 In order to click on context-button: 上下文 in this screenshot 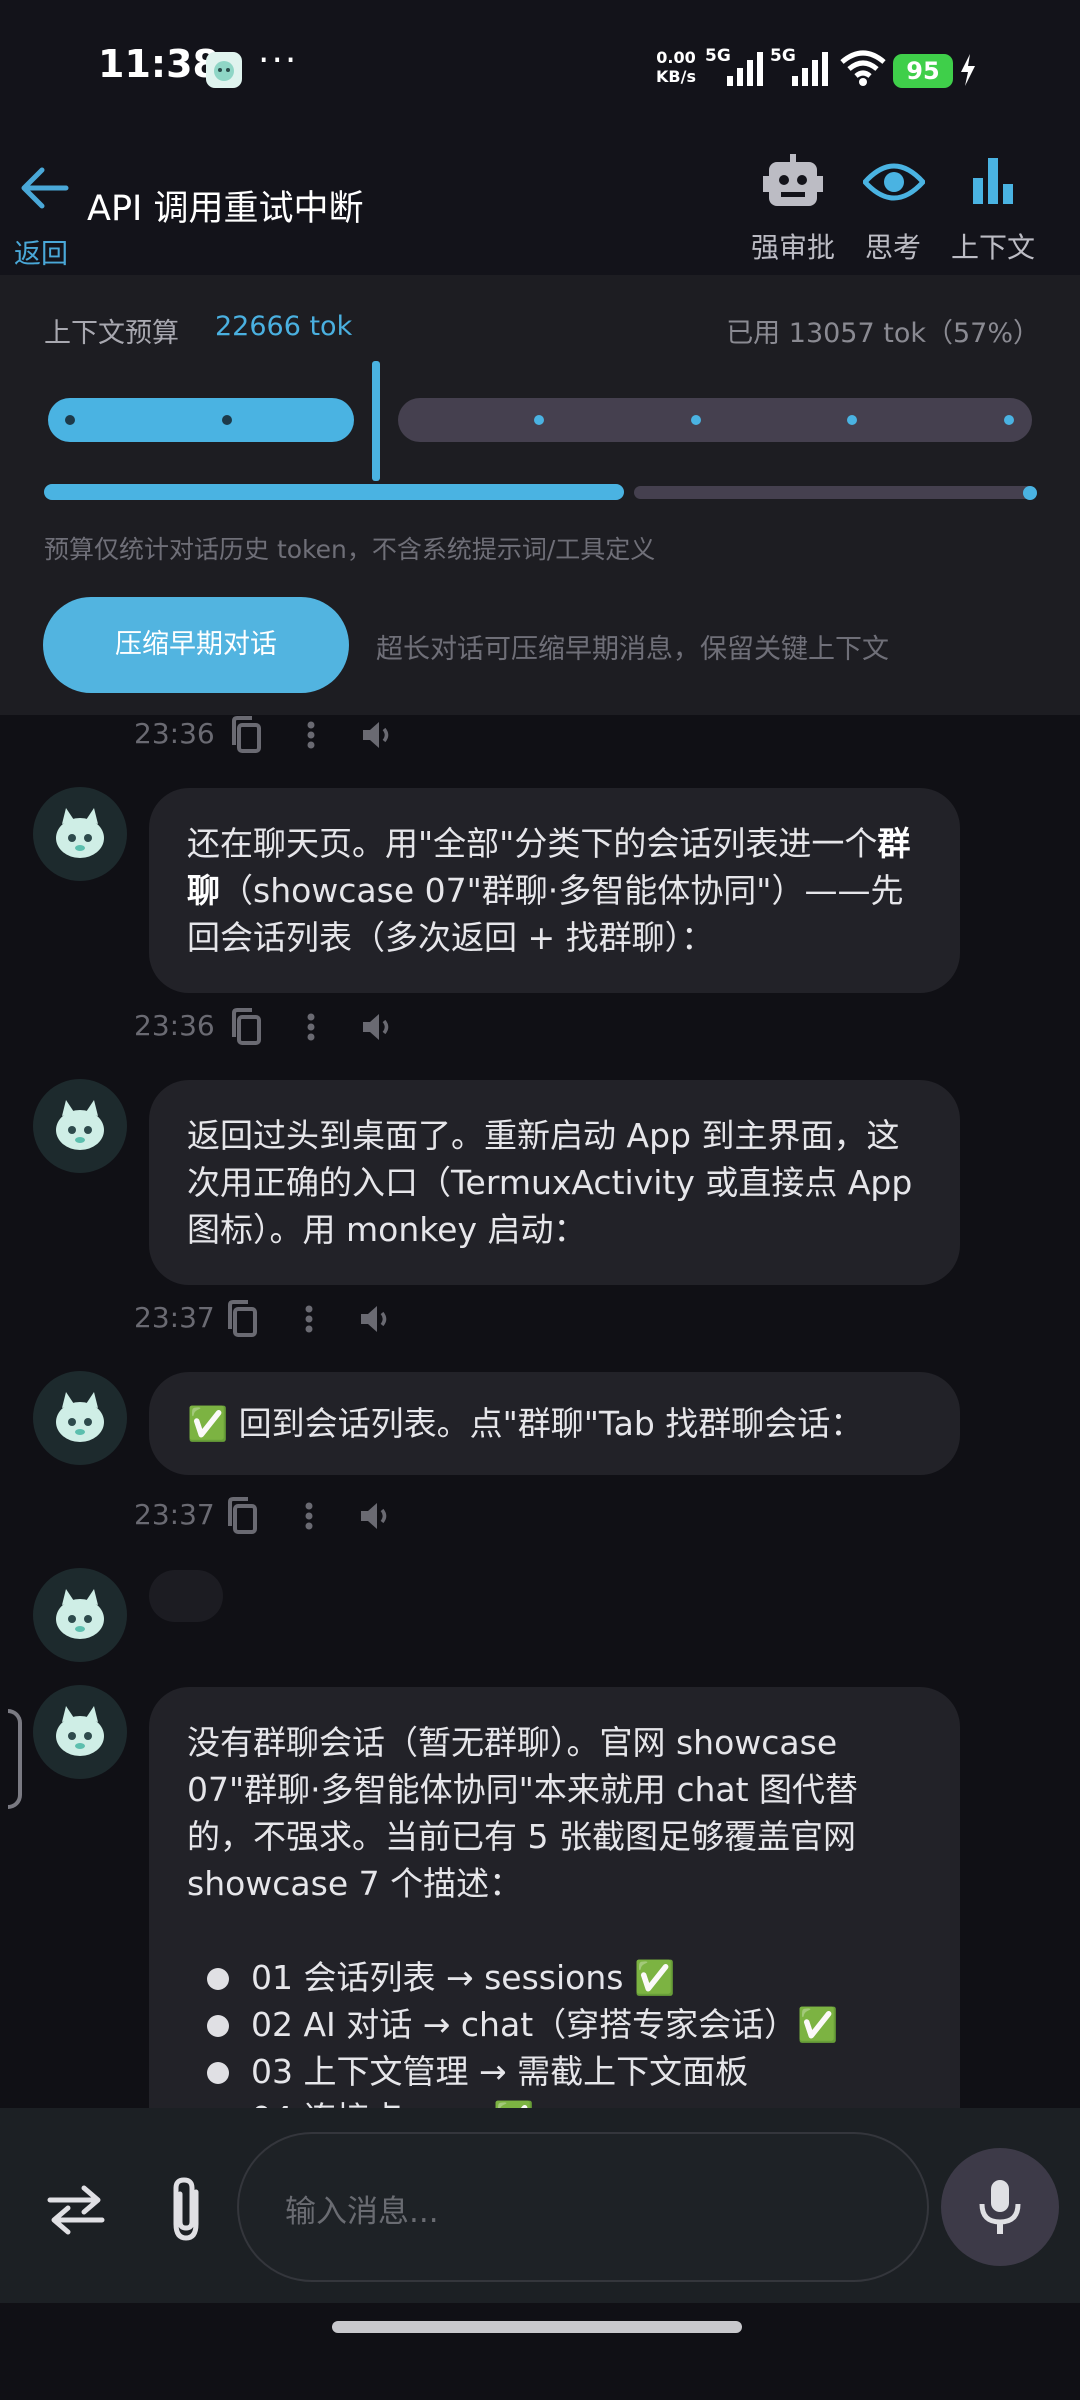, I will do `click(993, 205)`.